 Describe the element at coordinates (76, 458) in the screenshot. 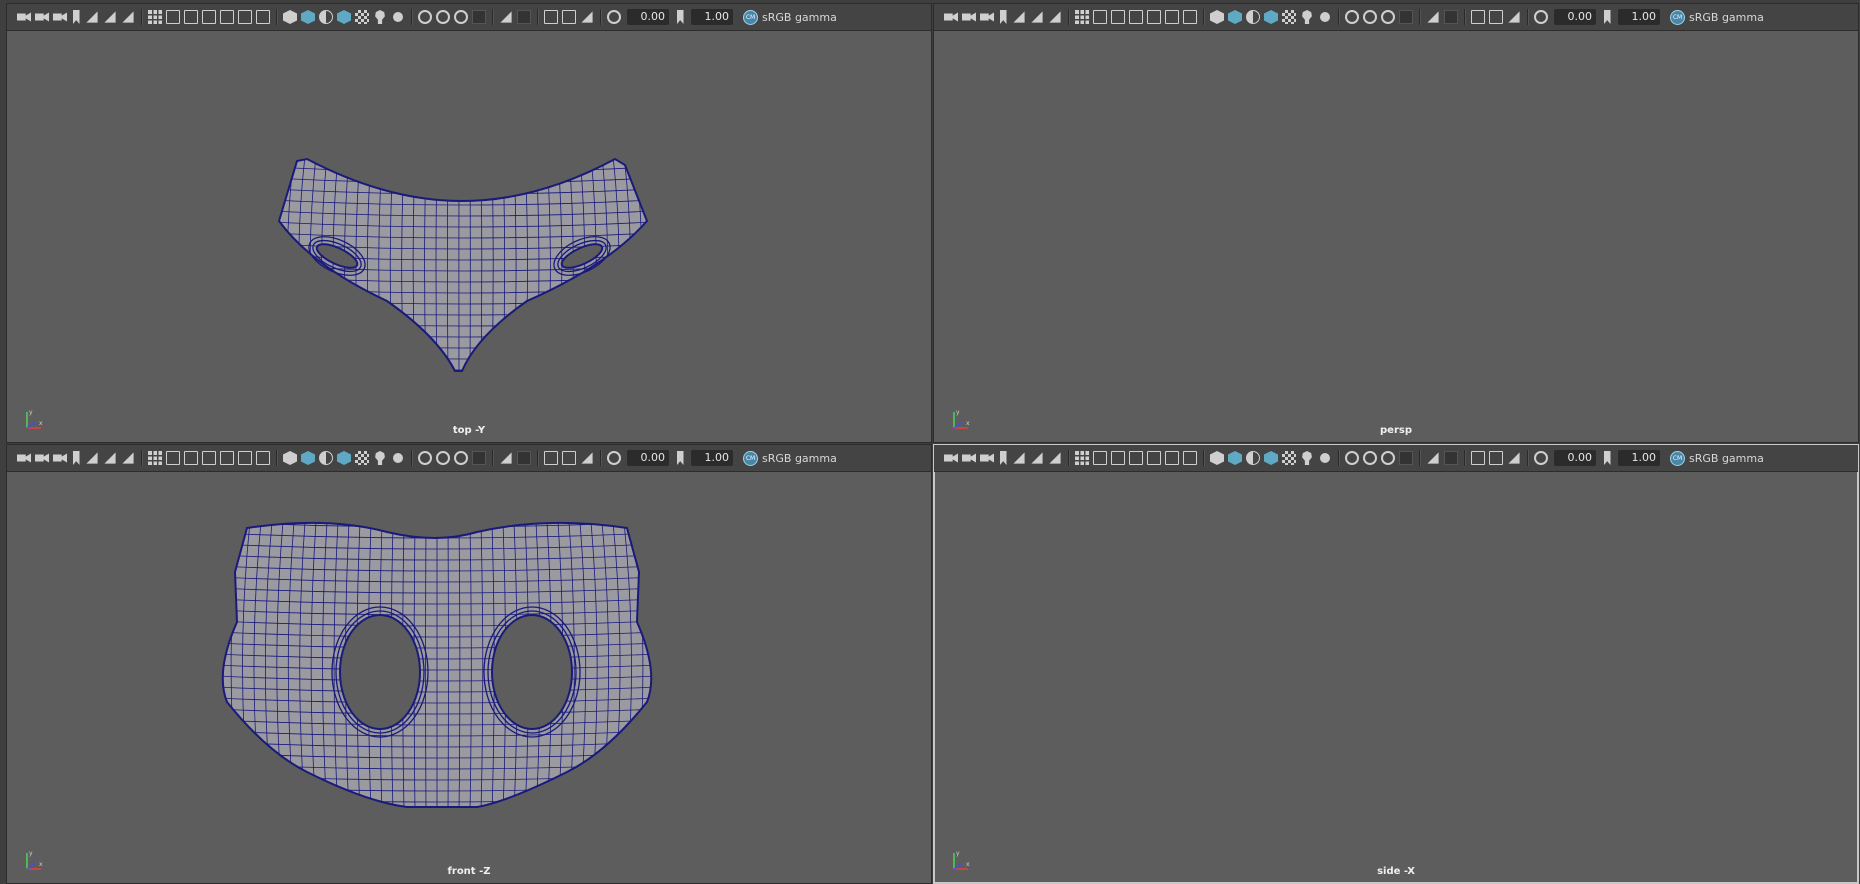

I see `bookmark-icon` at that location.